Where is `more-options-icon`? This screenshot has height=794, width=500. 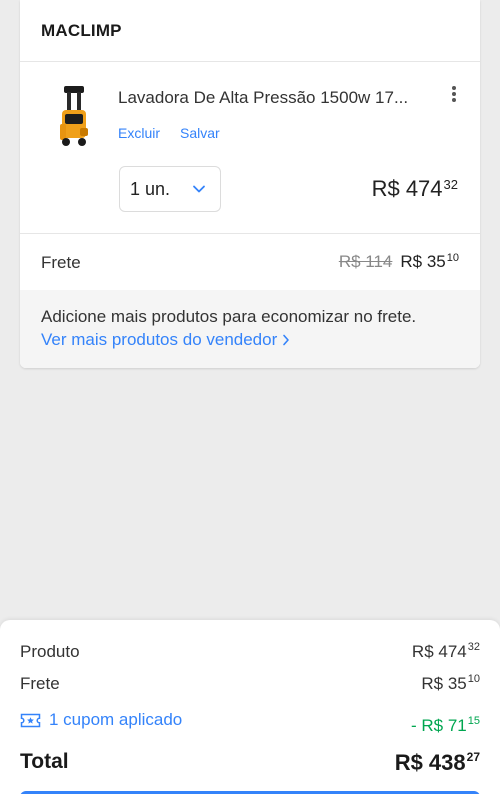
more-options-icon is located at coordinates (454, 94).